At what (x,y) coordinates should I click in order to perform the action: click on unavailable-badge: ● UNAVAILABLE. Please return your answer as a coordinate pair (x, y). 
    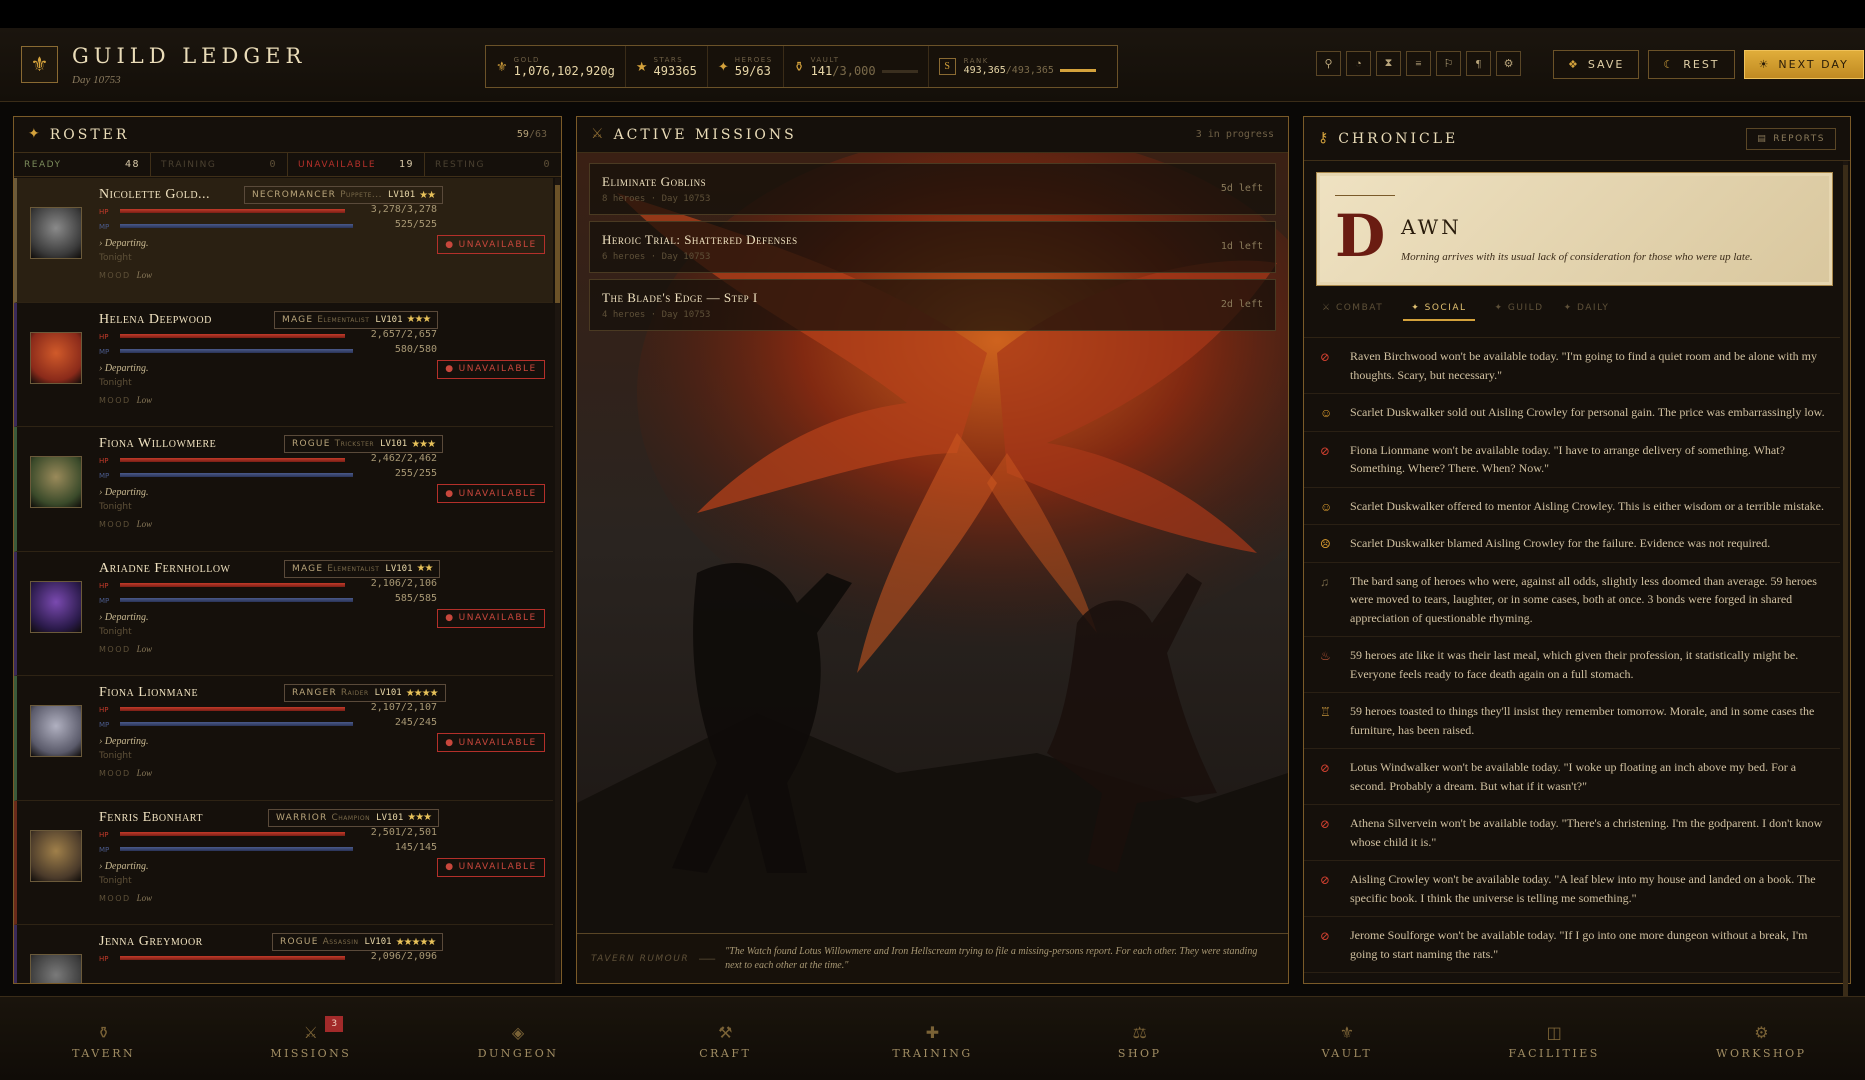
    Looking at the image, I should click on (491, 369).